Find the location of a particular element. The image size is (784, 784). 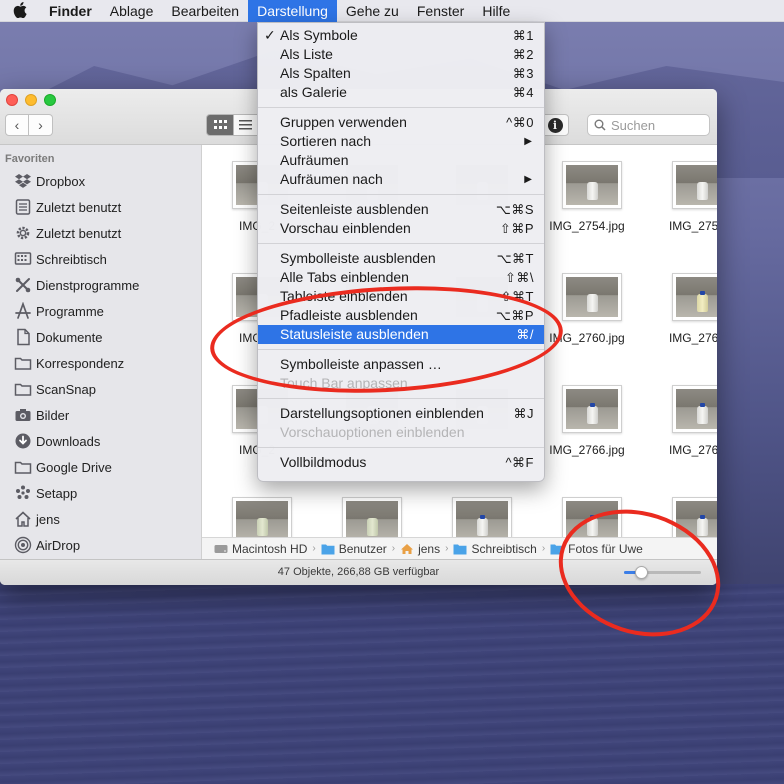

menu-item-vorschauoptionen-einblenden: Vorschauoptionen einblenden is located at coordinates (401, 432).